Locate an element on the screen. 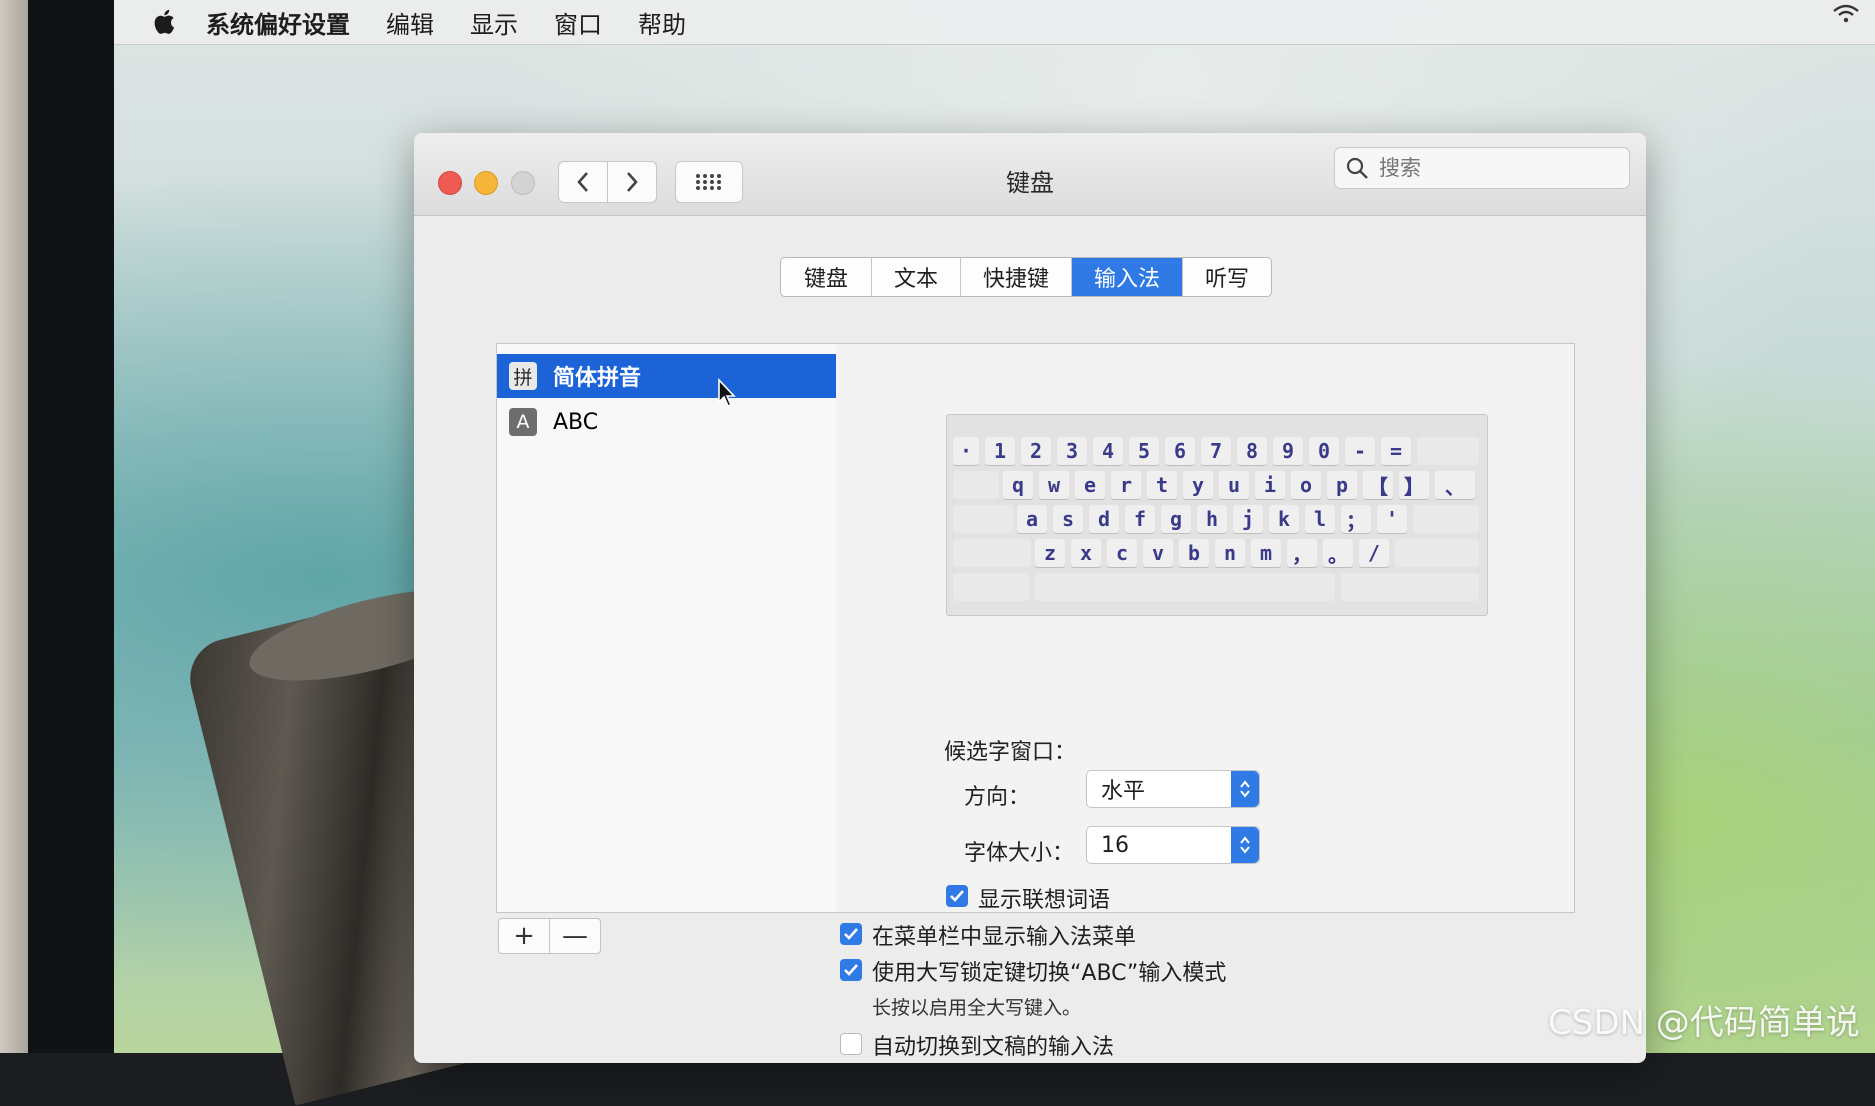  menu-view: 显示 is located at coordinates (494, 22).